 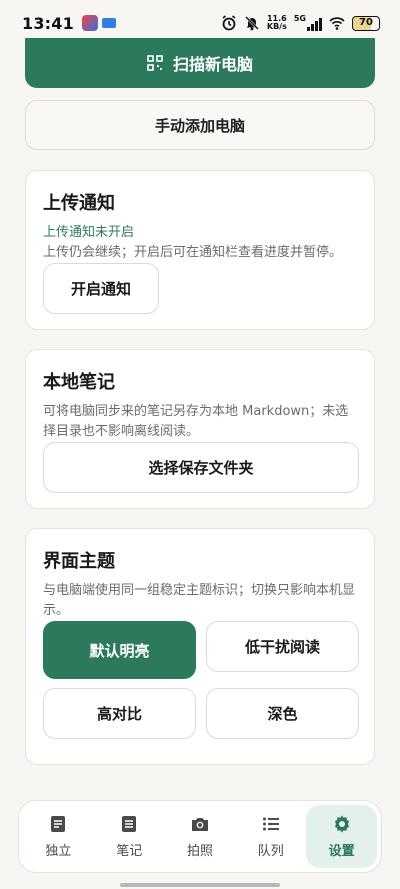 I want to click on manual-add-computer-button: 手动添加电脑, so click(x=200, y=125).